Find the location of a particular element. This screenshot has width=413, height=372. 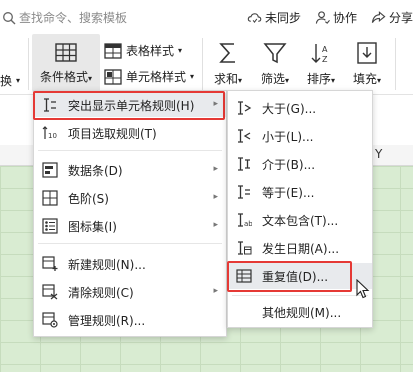

table-grid-icon is located at coordinates (66, 52).